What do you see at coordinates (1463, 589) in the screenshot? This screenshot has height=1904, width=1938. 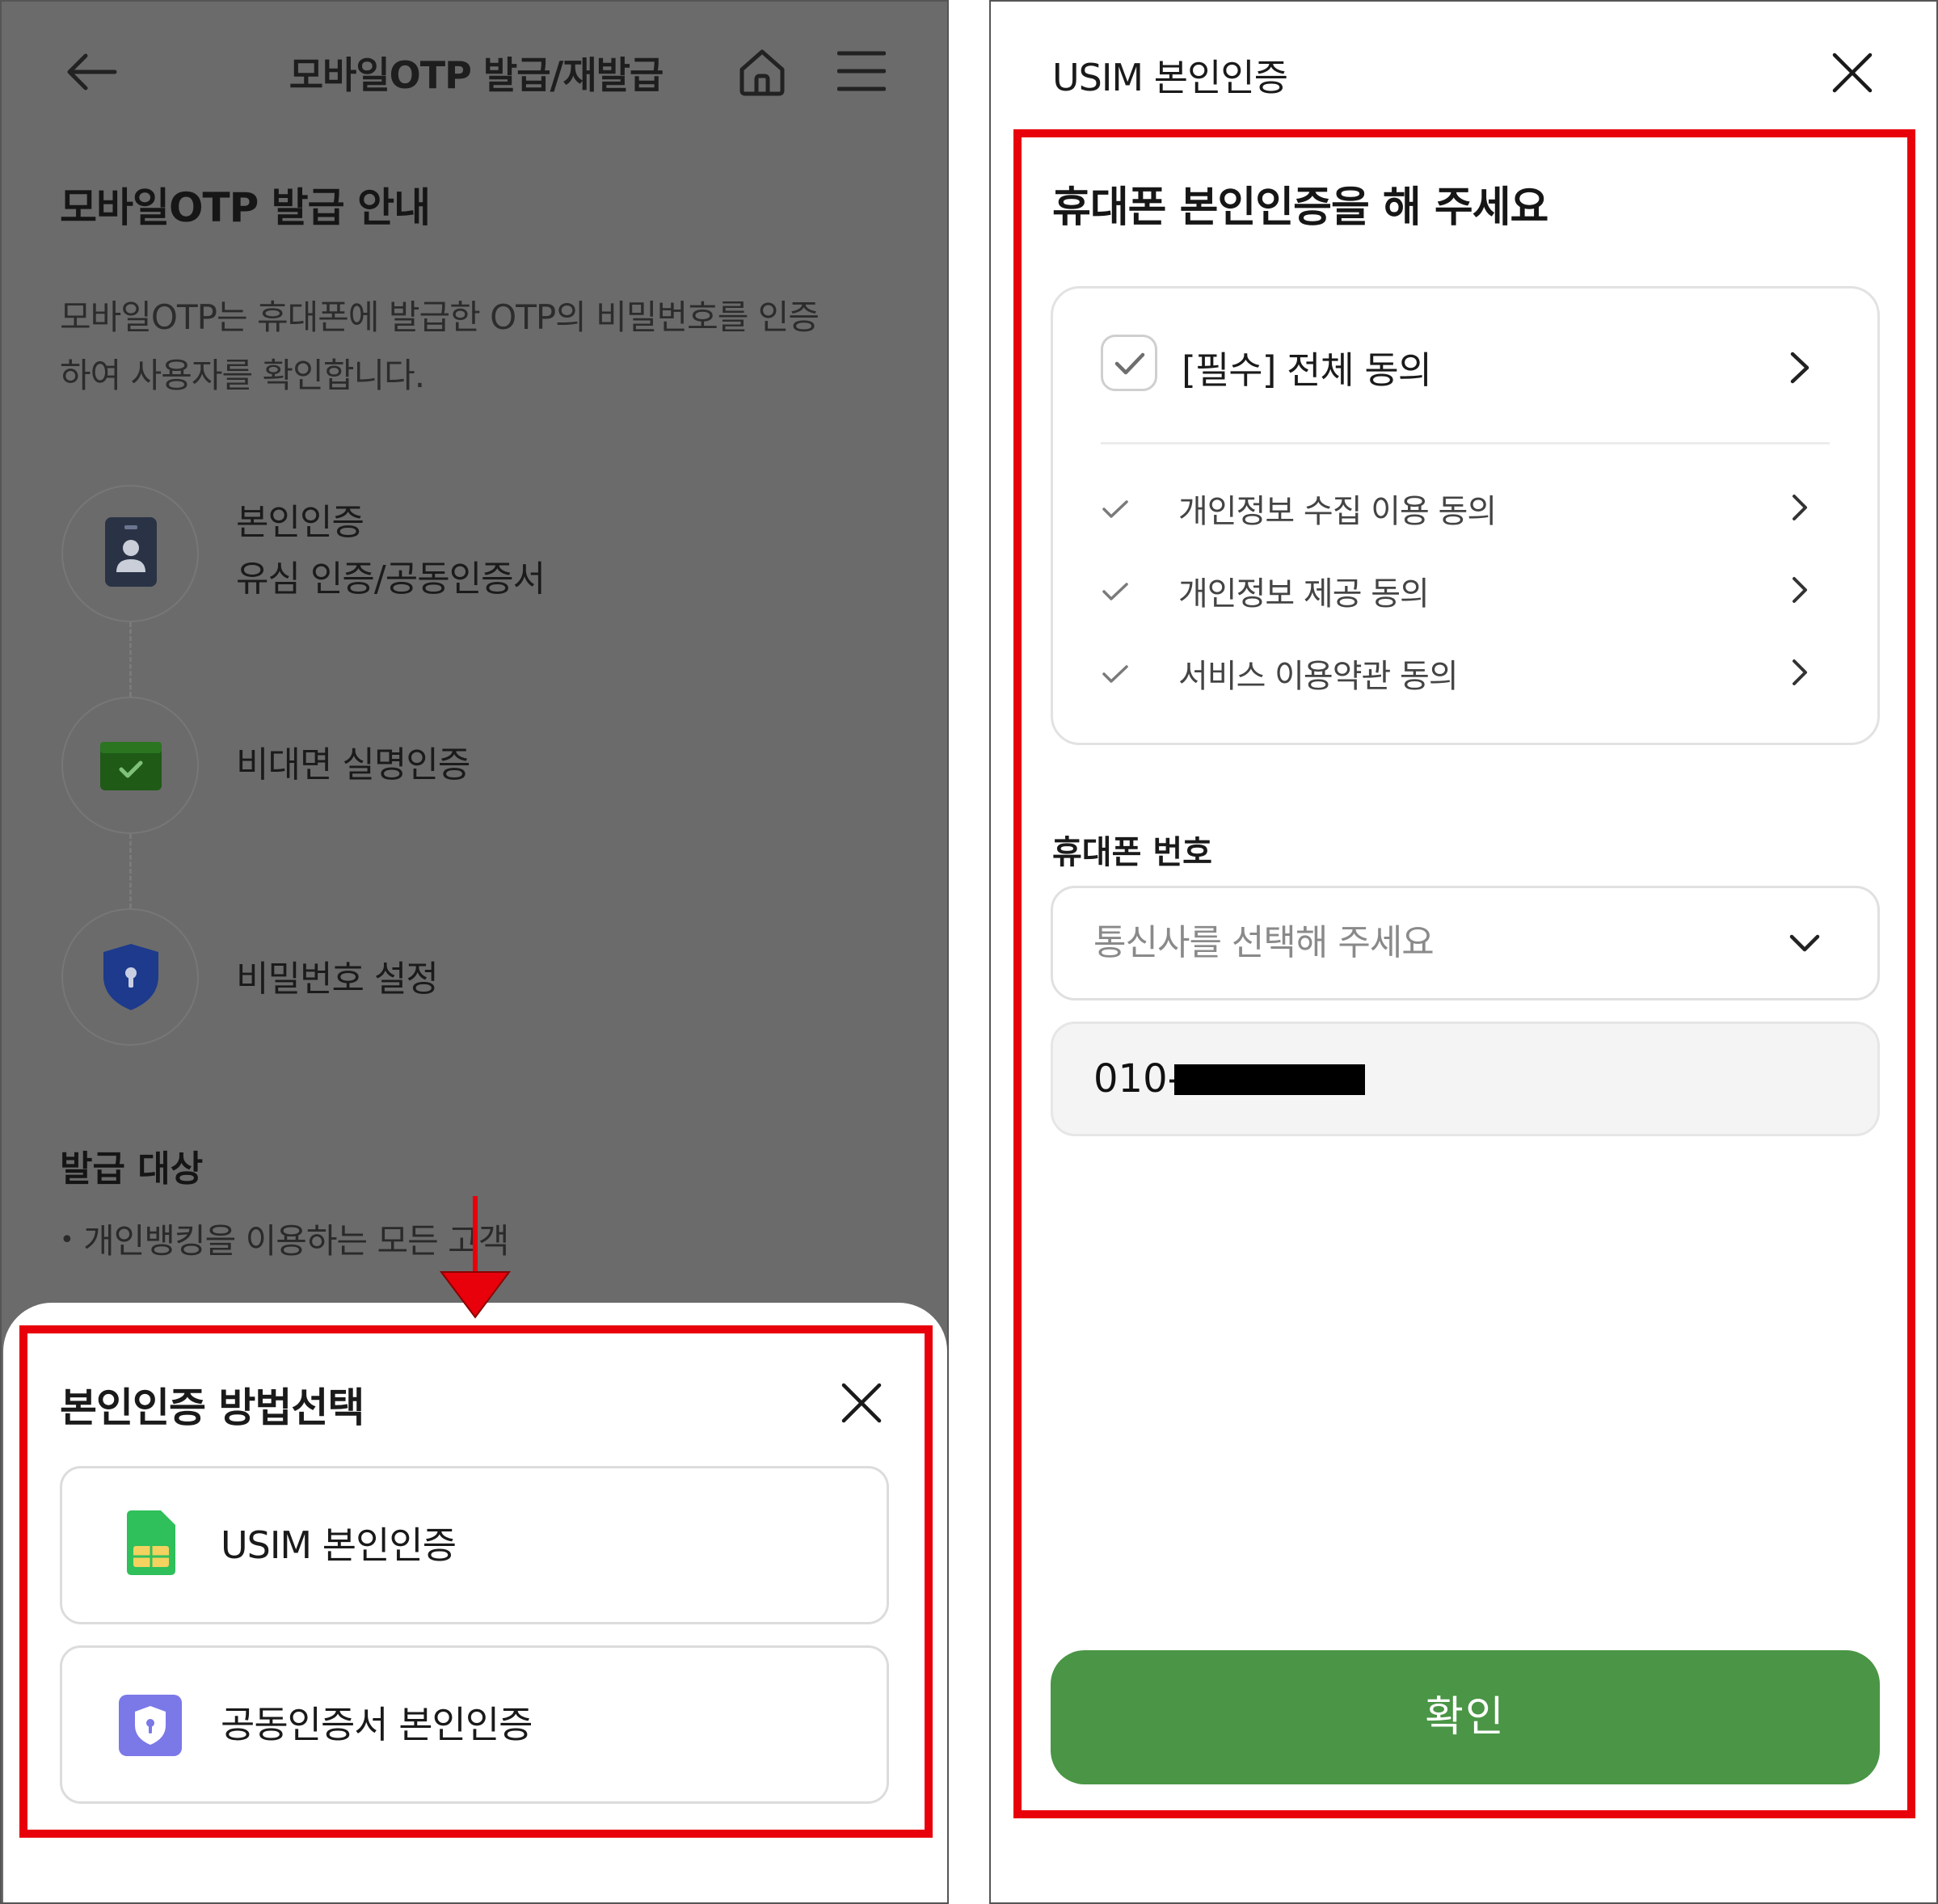 I see `agree-item-privacy-provide: 개인정보 제공 동의` at bounding box center [1463, 589].